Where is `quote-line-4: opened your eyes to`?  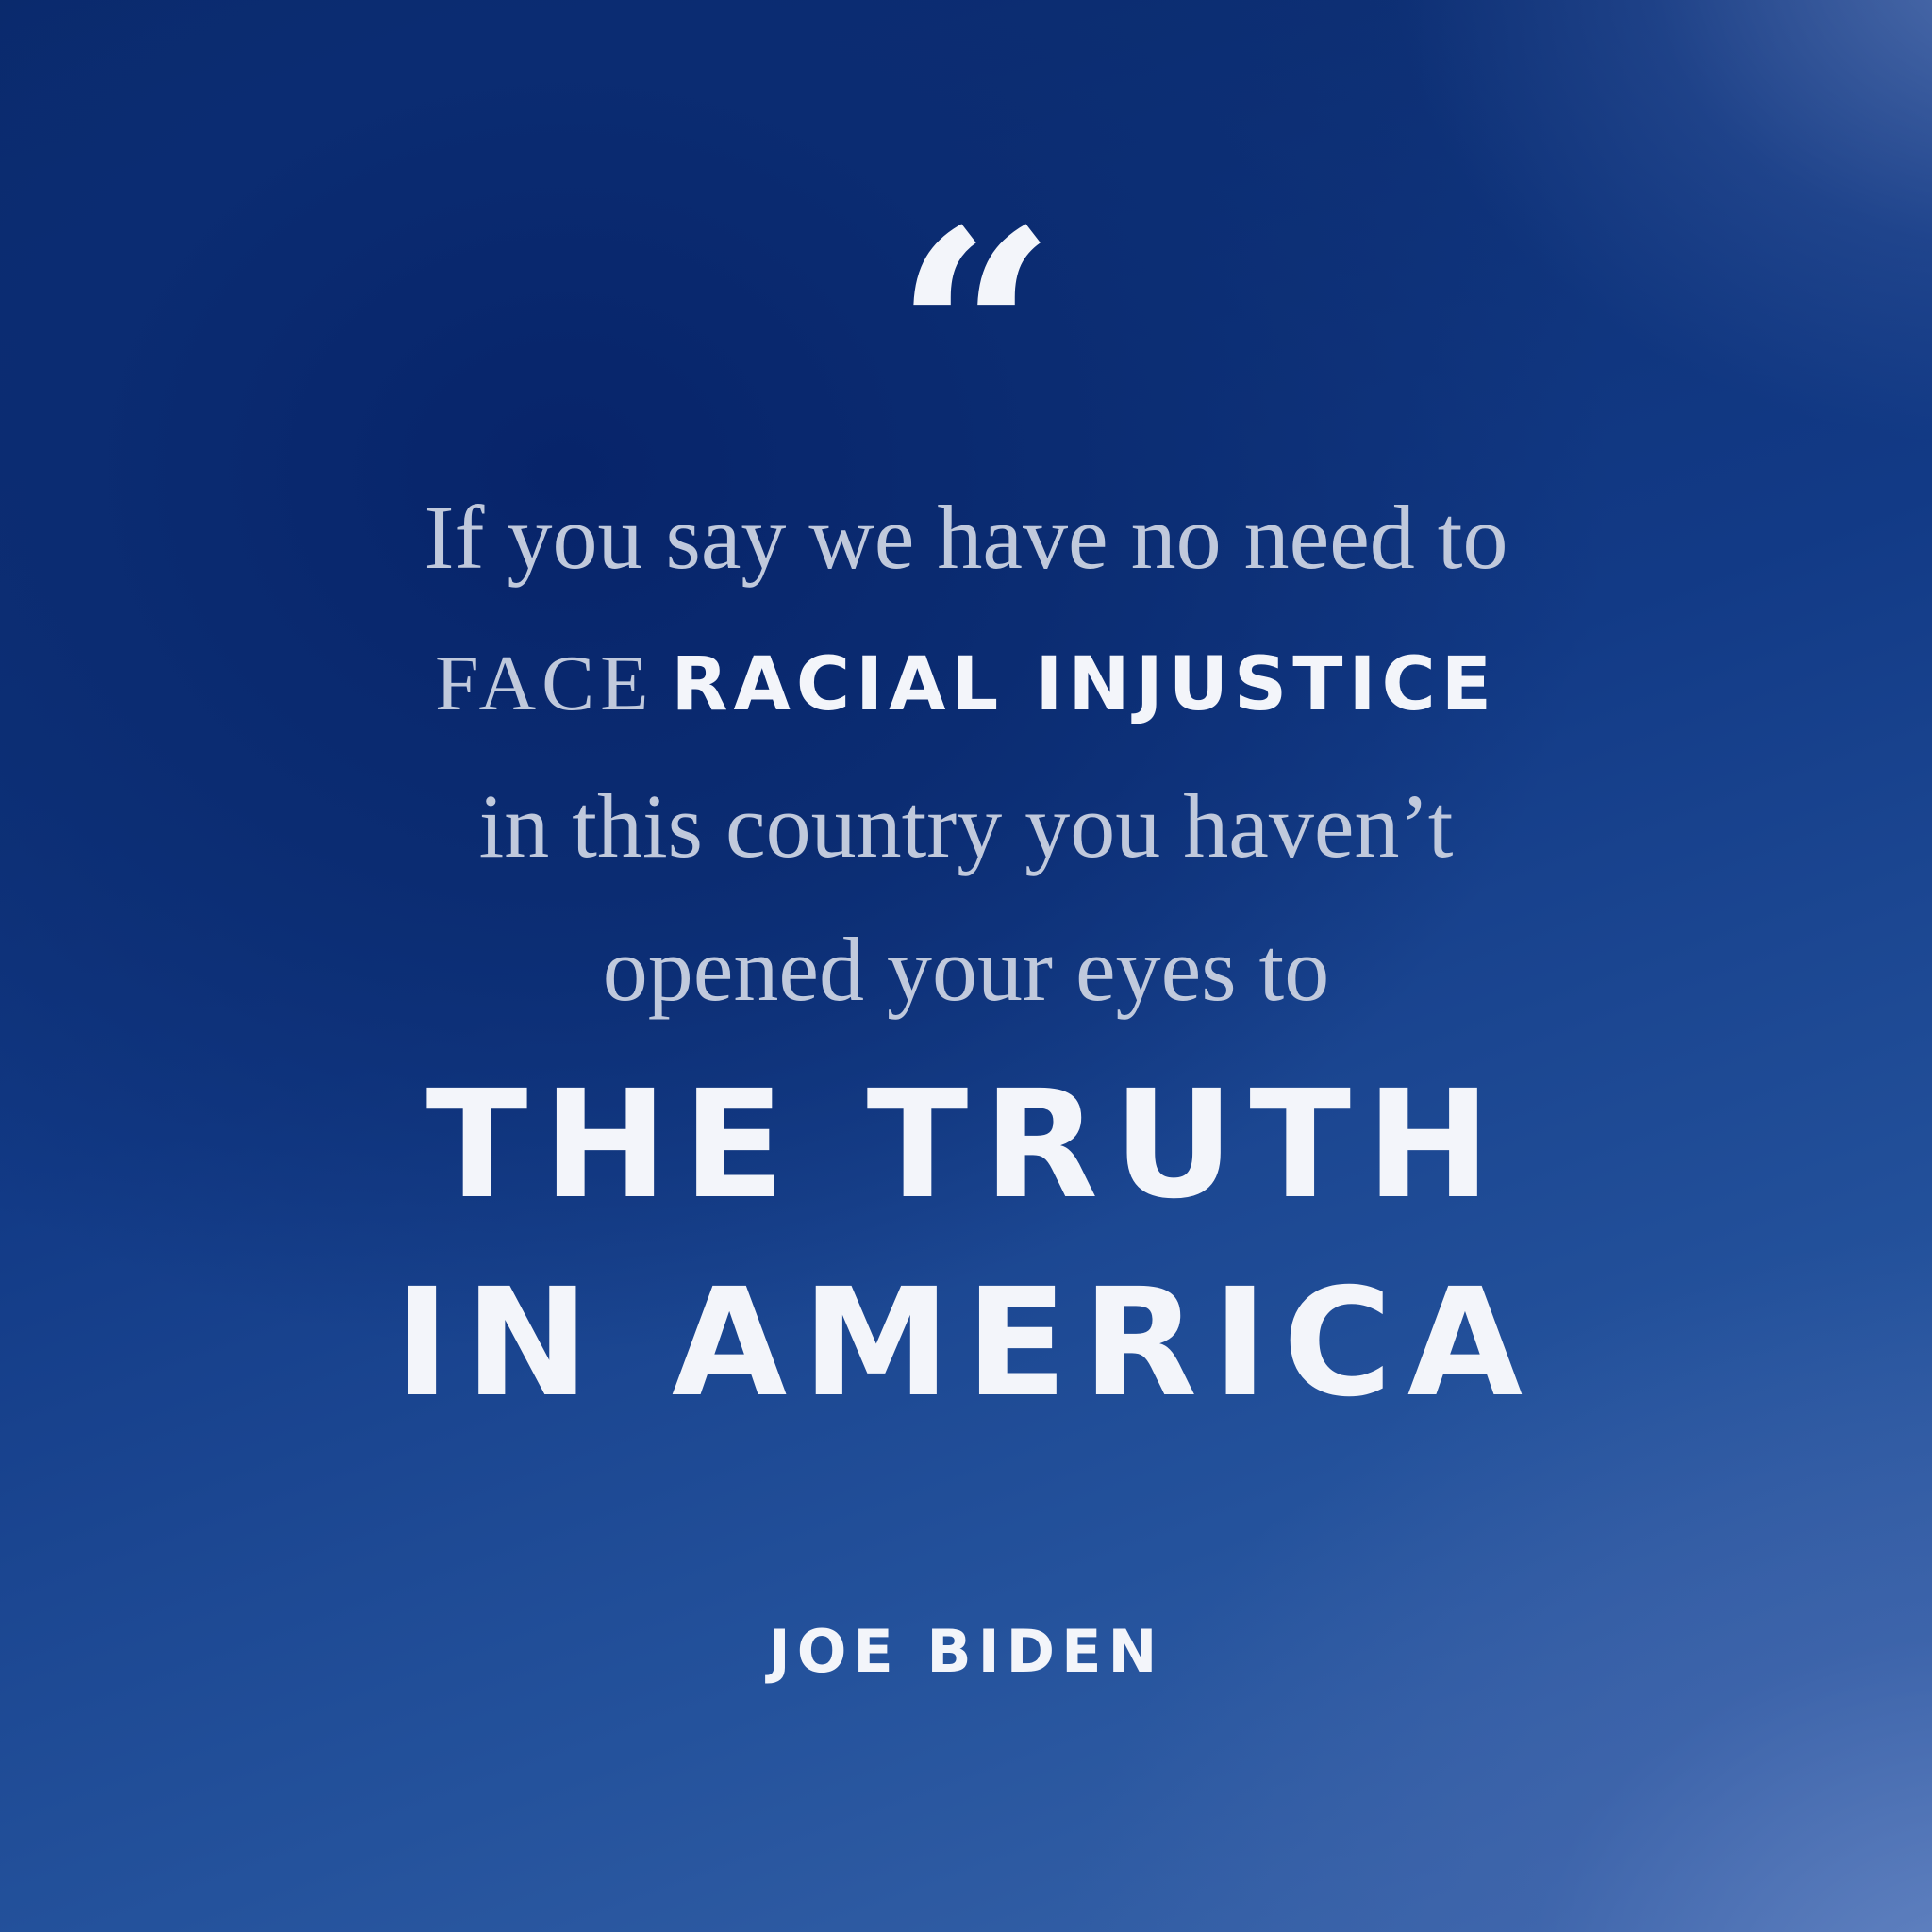 quote-line-4: opened your eyes to is located at coordinates (966, 969).